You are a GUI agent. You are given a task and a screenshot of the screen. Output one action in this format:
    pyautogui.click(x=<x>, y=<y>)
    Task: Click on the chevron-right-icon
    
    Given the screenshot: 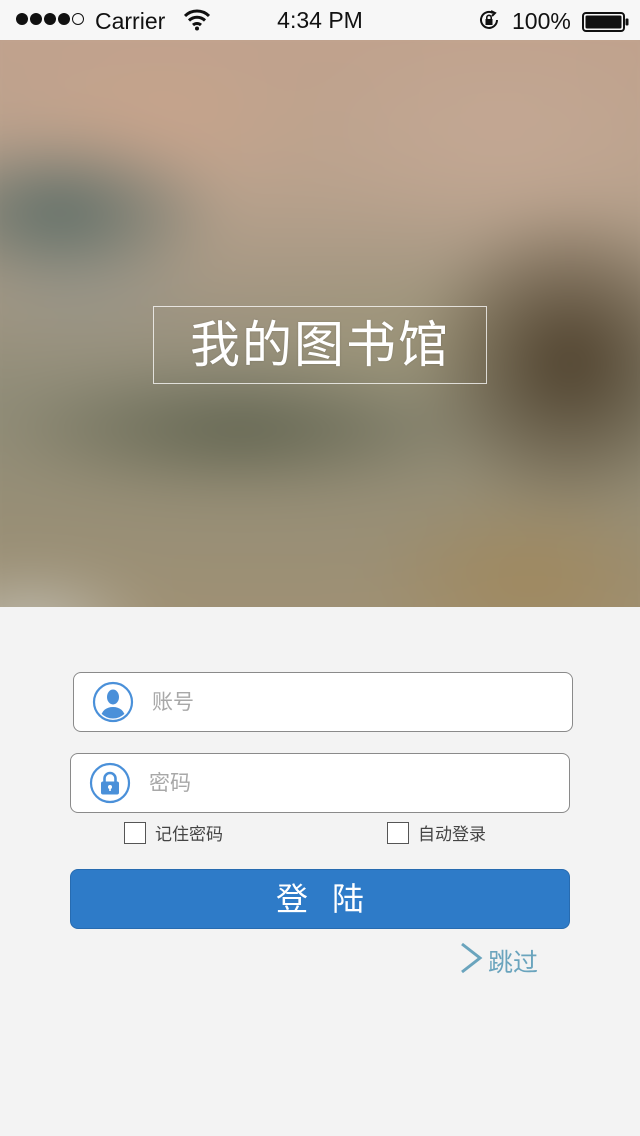 What is the action you would take?
    pyautogui.click(x=471, y=961)
    